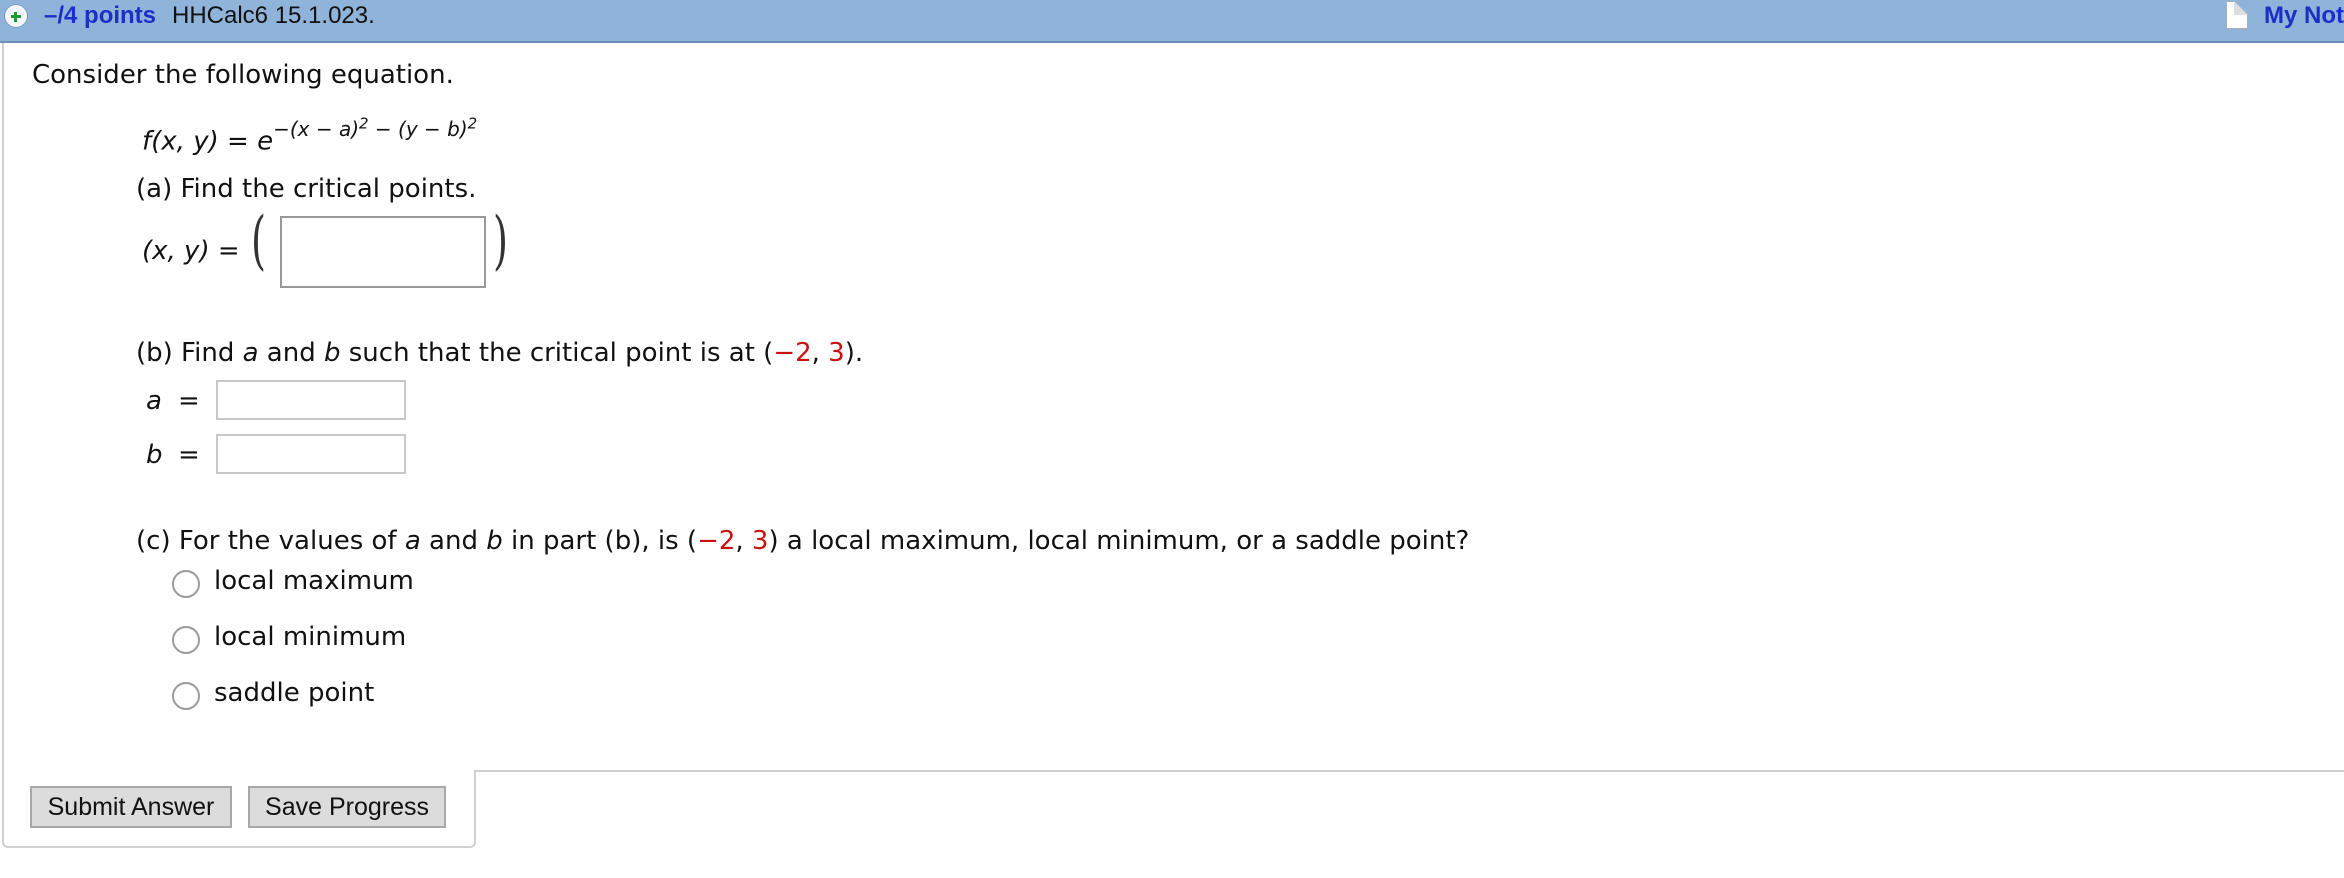 The height and width of the screenshot is (878, 2344). What do you see at coordinates (2304, 16) in the screenshot?
I see `my-notes-link: My Not` at bounding box center [2304, 16].